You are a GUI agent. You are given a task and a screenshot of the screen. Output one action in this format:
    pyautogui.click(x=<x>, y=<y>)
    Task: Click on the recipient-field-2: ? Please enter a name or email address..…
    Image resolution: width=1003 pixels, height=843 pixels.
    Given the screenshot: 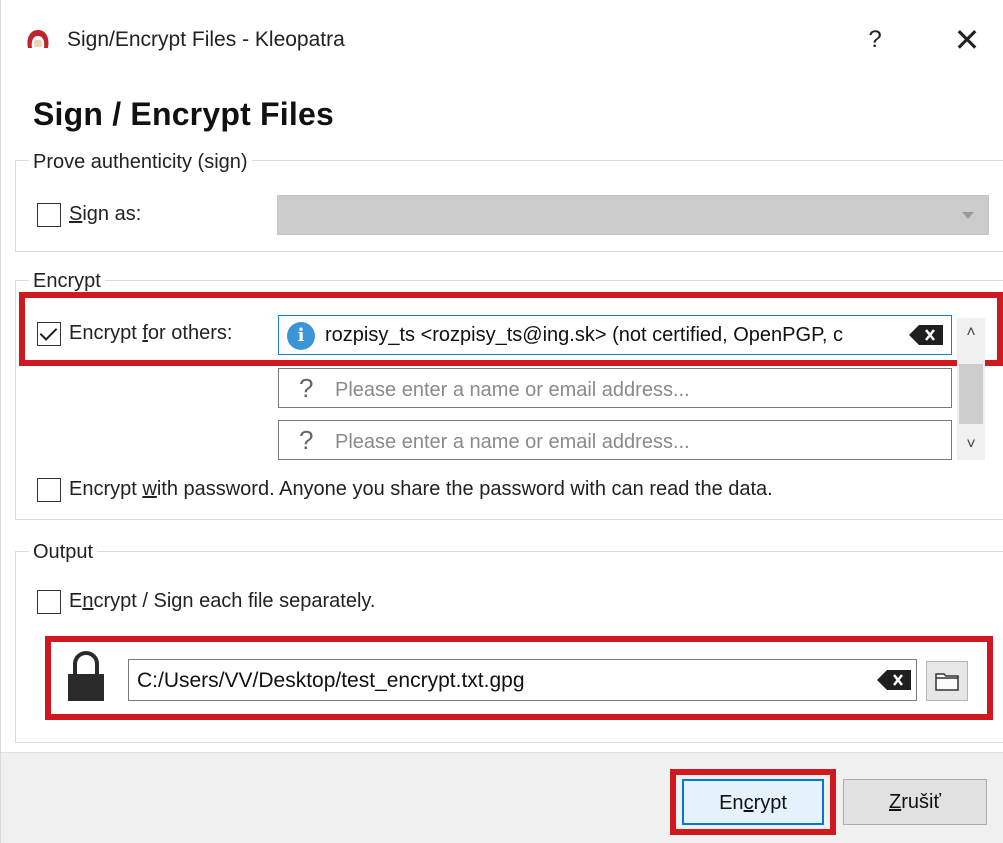 What is the action you would take?
    pyautogui.click(x=615, y=388)
    